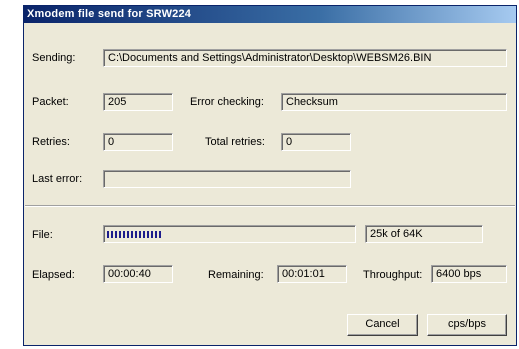 This screenshot has height=349, width=519. Describe the element at coordinates (138, 274) in the screenshot. I see `elapsed-field: 00:00:40` at that location.